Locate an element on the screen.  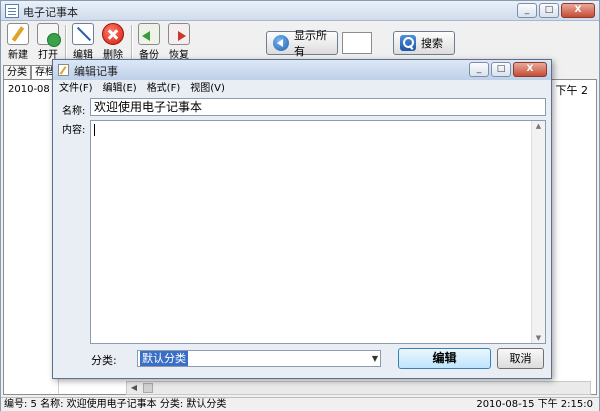
backup-button: 备份 is located at coordinates (149, 42).